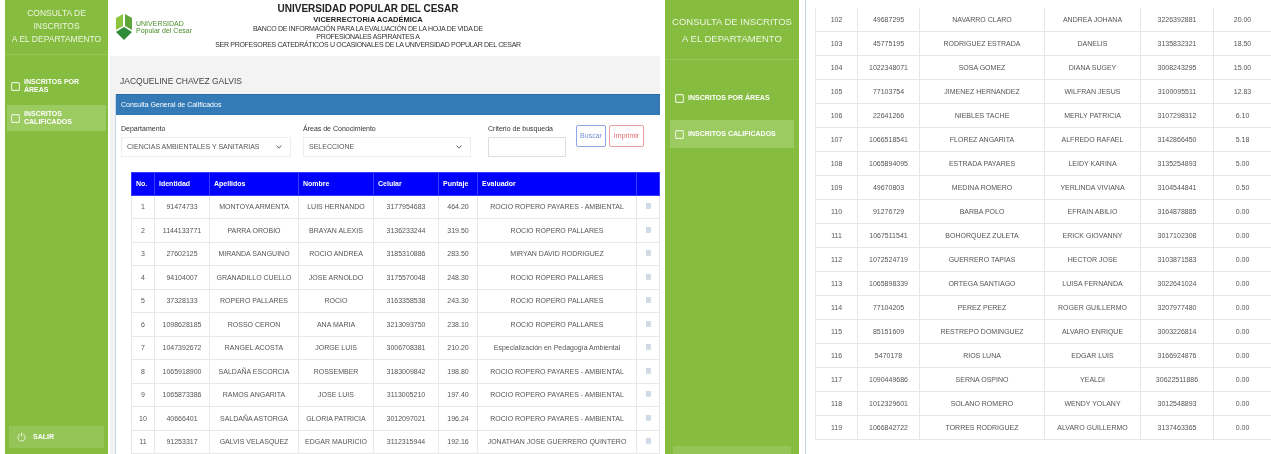 The image size is (1271, 454). Describe the element at coordinates (124, 27) in the screenshot. I see `logo-icon` at that location.